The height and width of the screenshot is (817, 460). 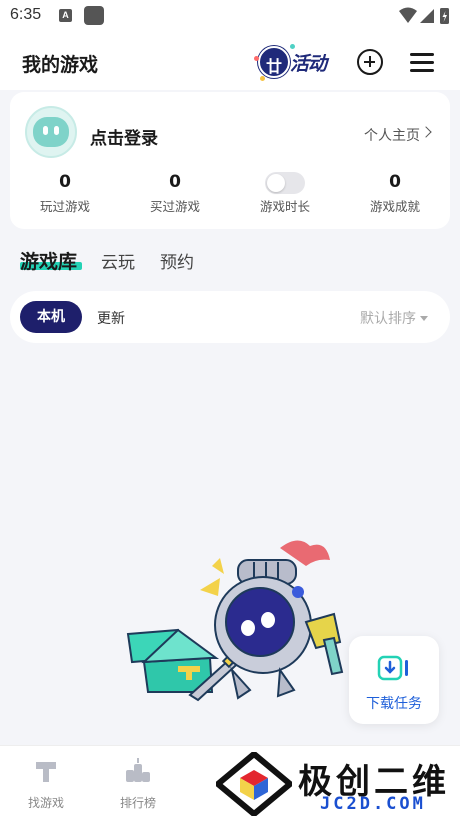 I want to click on download-tasks-button: 下载任务, so click(x=394, y=680).